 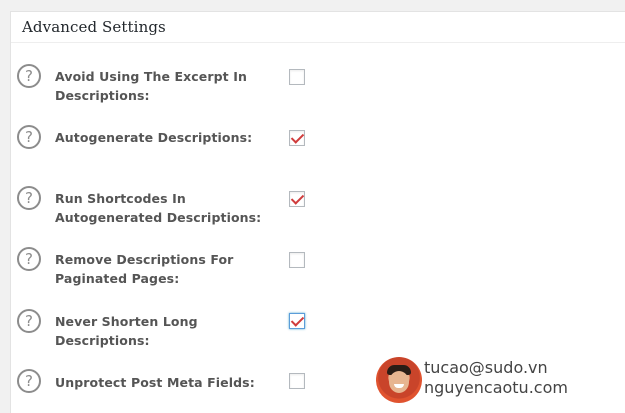 I want to click on watermark: tucao@sudo.vn nguyencaotu.com, so click(x=486, y=382).